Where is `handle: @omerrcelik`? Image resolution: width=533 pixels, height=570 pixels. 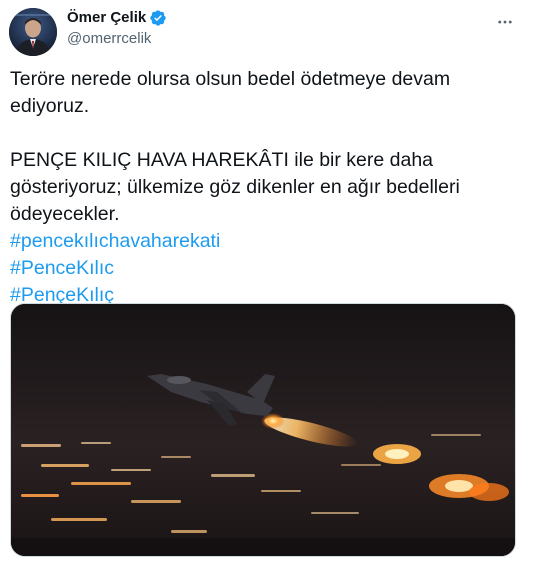
handle: @omerrcelik is located at coordinates (117, 39).